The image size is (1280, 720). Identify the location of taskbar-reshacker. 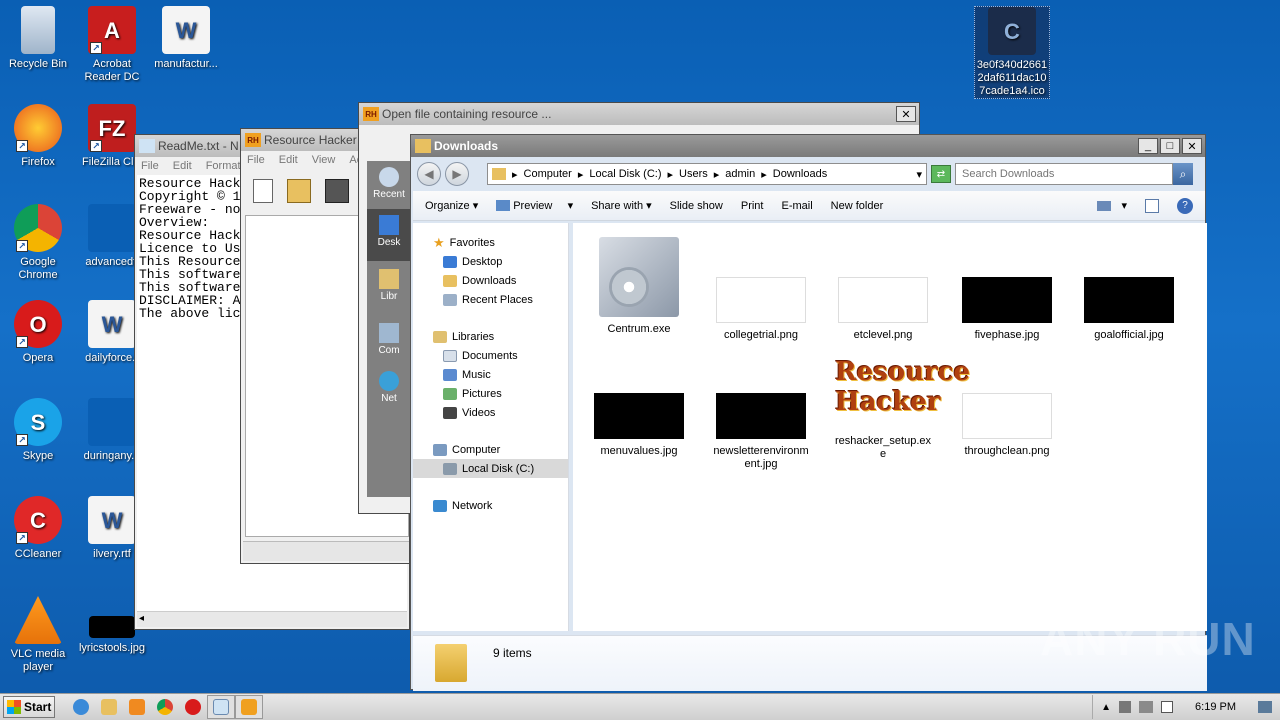
(249, 707).